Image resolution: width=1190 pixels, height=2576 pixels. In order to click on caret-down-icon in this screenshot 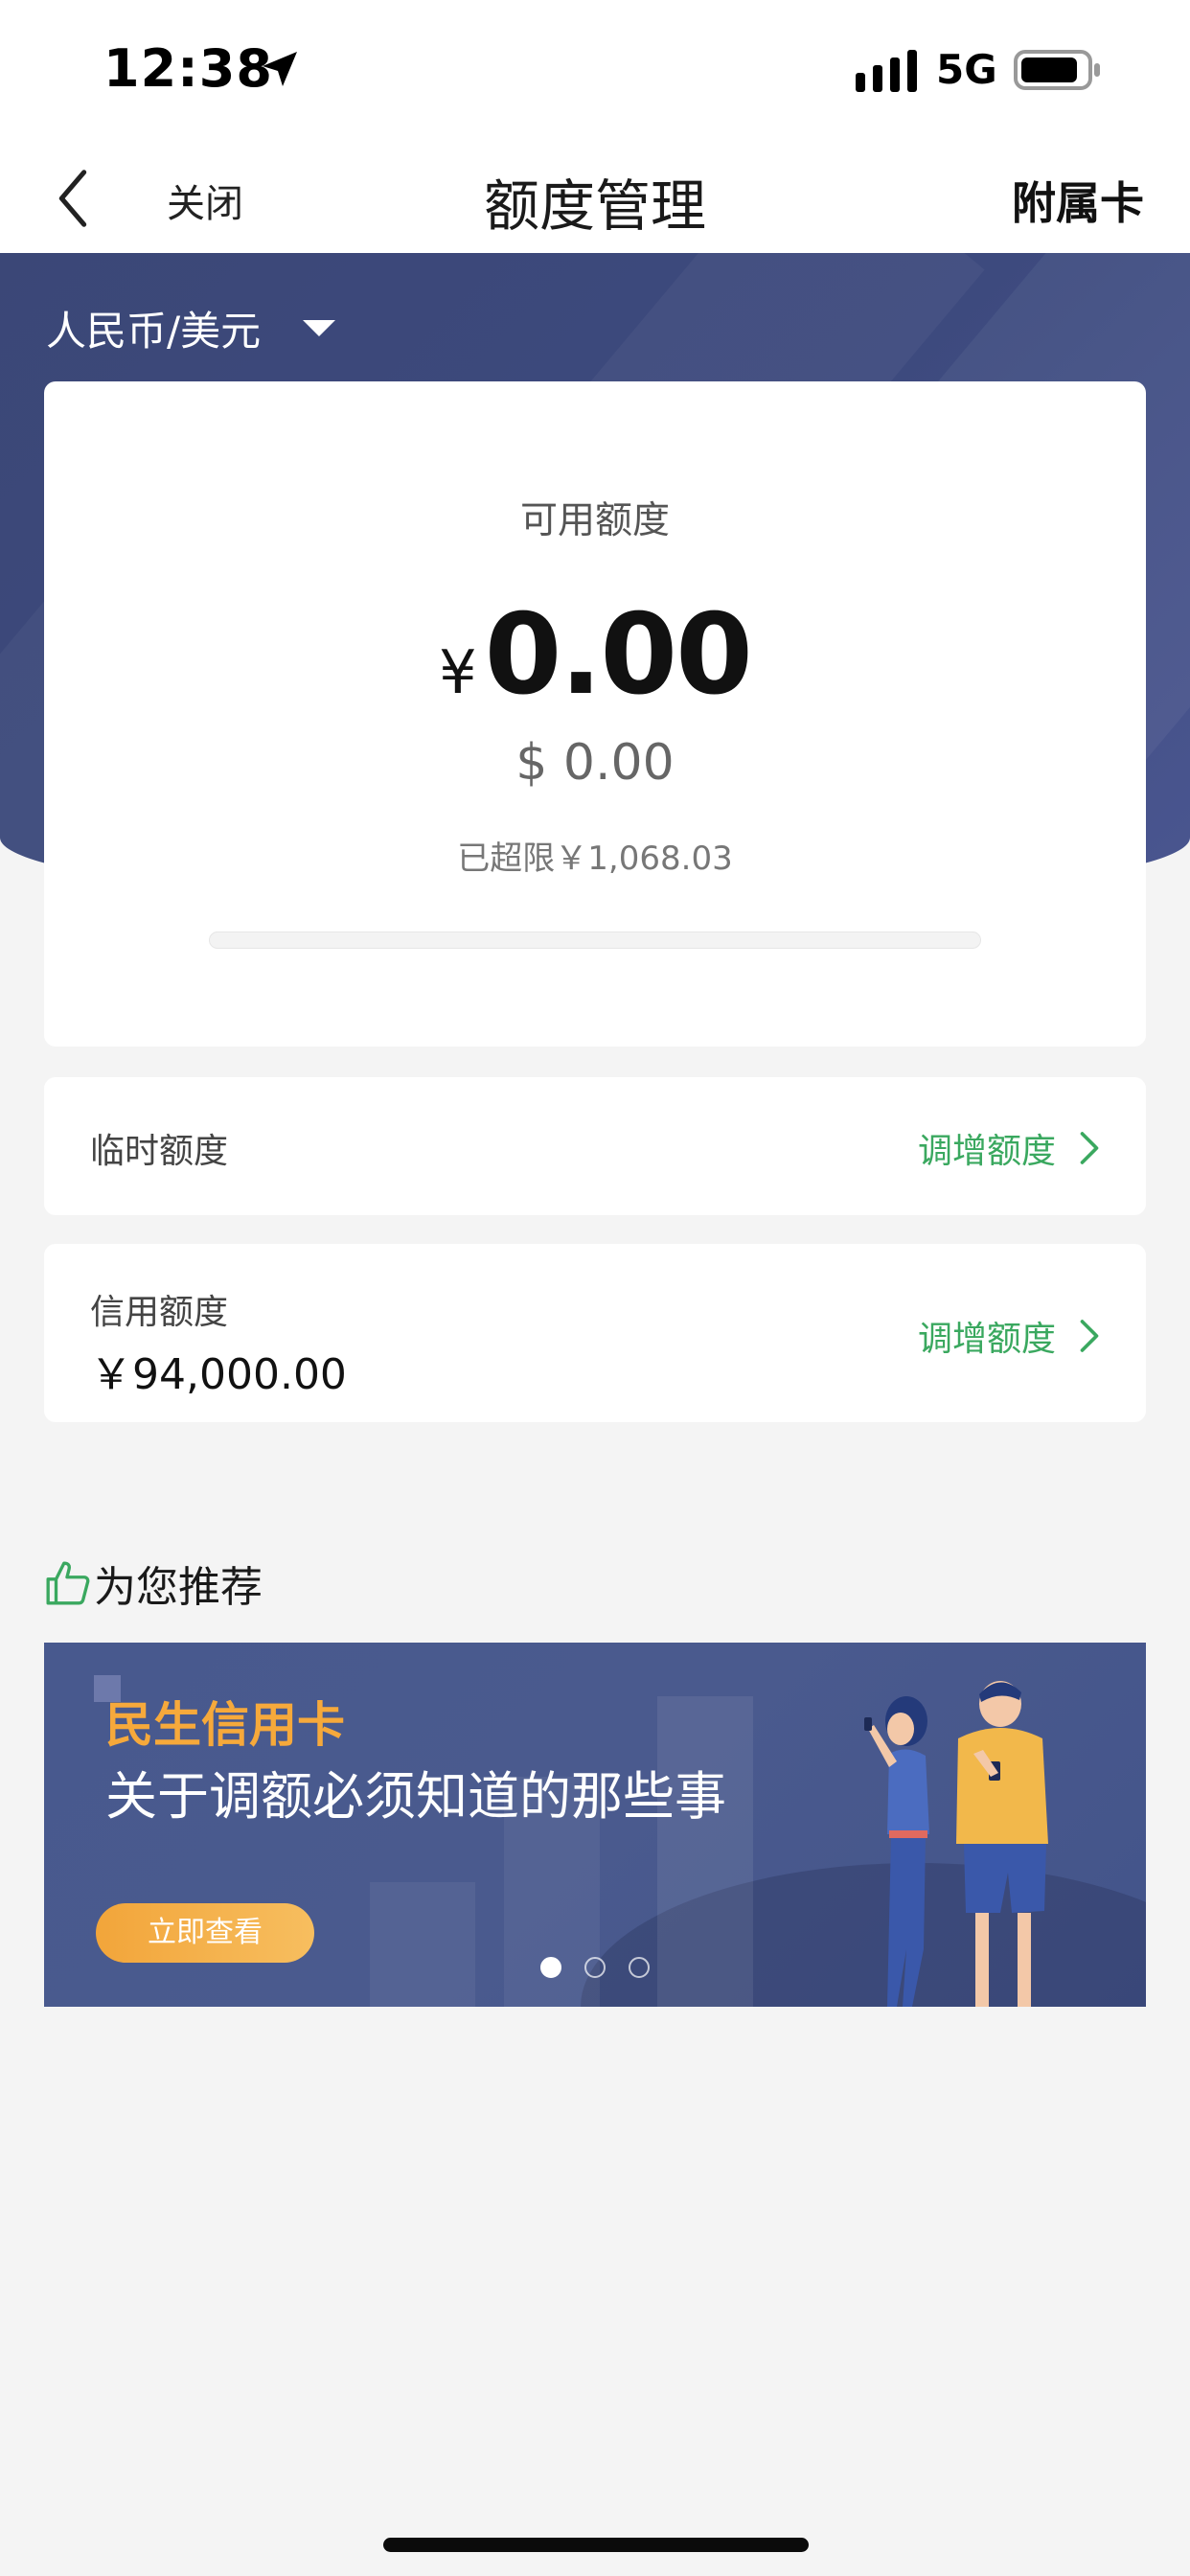, I will do `click(319, 328)`.